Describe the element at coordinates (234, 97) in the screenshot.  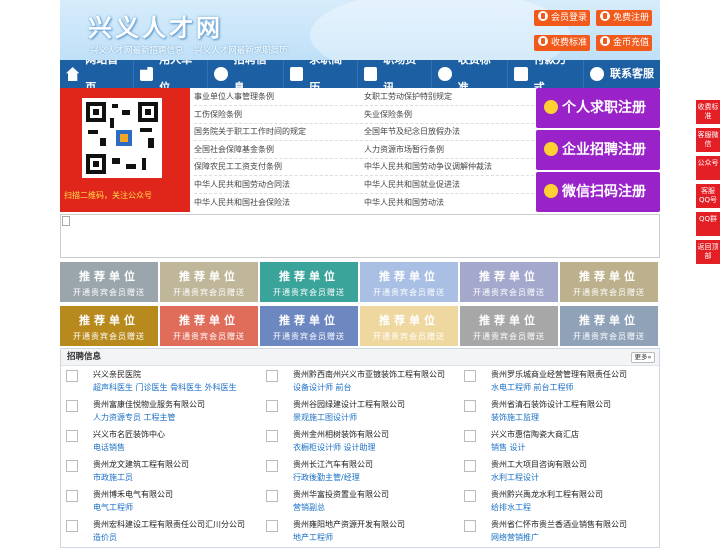
I see `policy-link: 事业单位人事管理条例` at that location.